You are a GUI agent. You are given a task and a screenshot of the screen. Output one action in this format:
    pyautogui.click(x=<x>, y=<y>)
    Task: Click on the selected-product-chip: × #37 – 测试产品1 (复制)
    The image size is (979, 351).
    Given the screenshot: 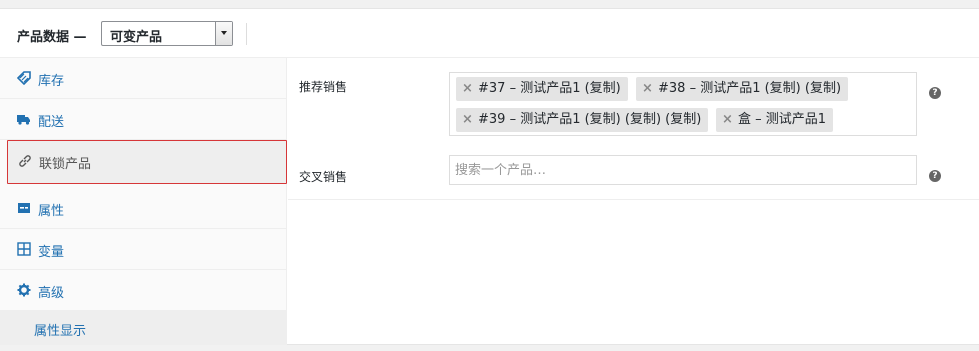 What is the action you would take?
    pyautogui.click(x=542, y=89)
    